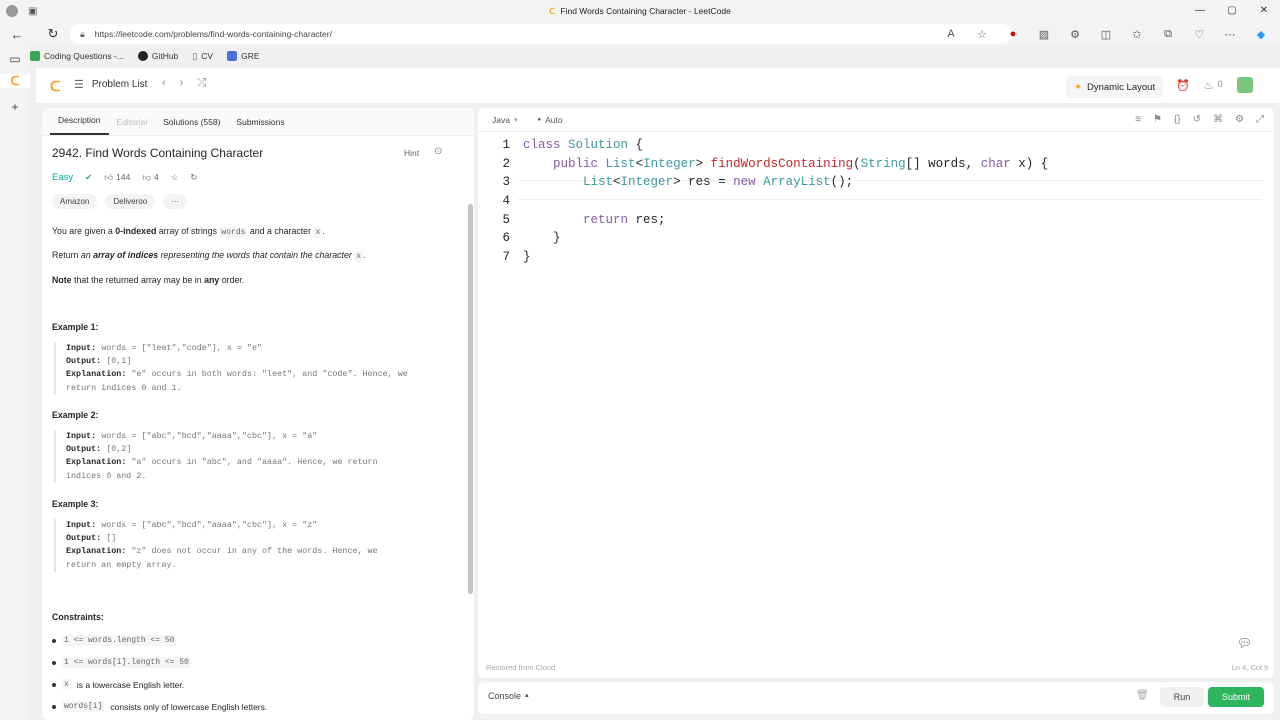 The image size is (1280, 720). I want to click on example-3-title: Example 3:, so click(75, 504).